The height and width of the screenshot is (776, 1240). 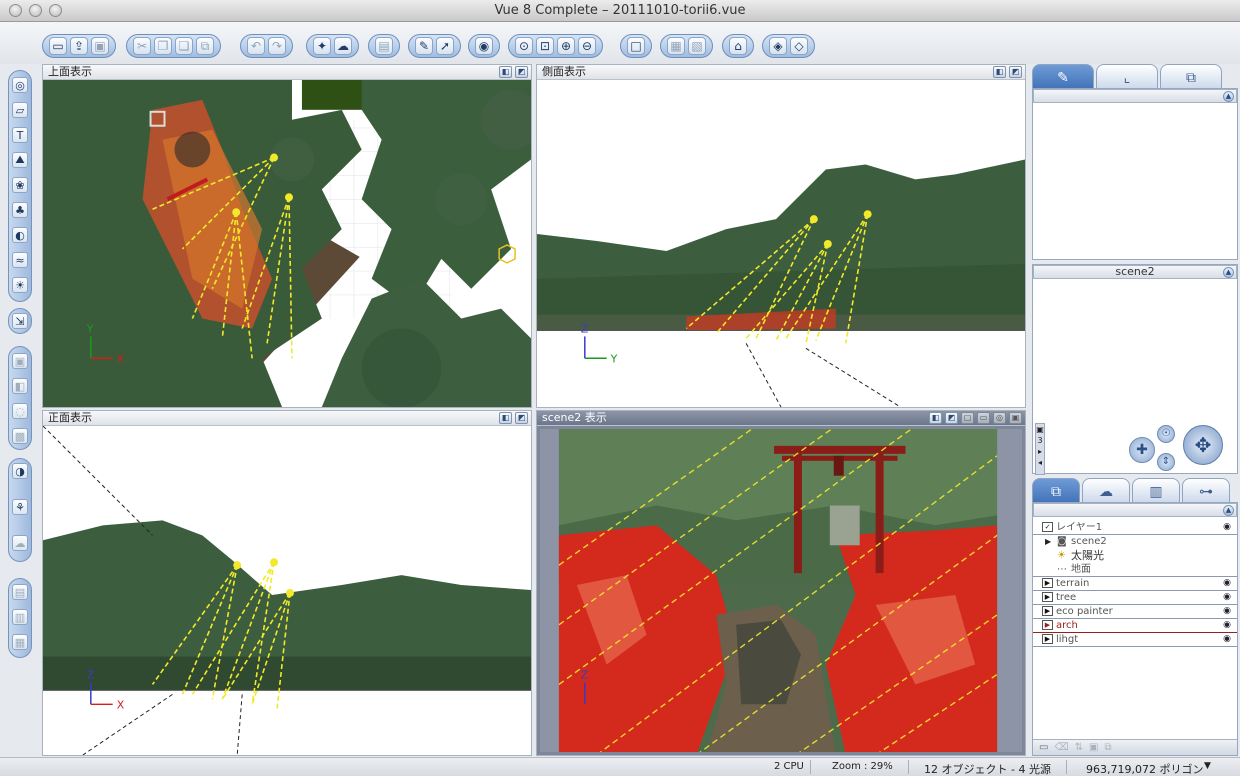 I want to click on cloud-tool-icon: ☁, so click(x=20, y=543).